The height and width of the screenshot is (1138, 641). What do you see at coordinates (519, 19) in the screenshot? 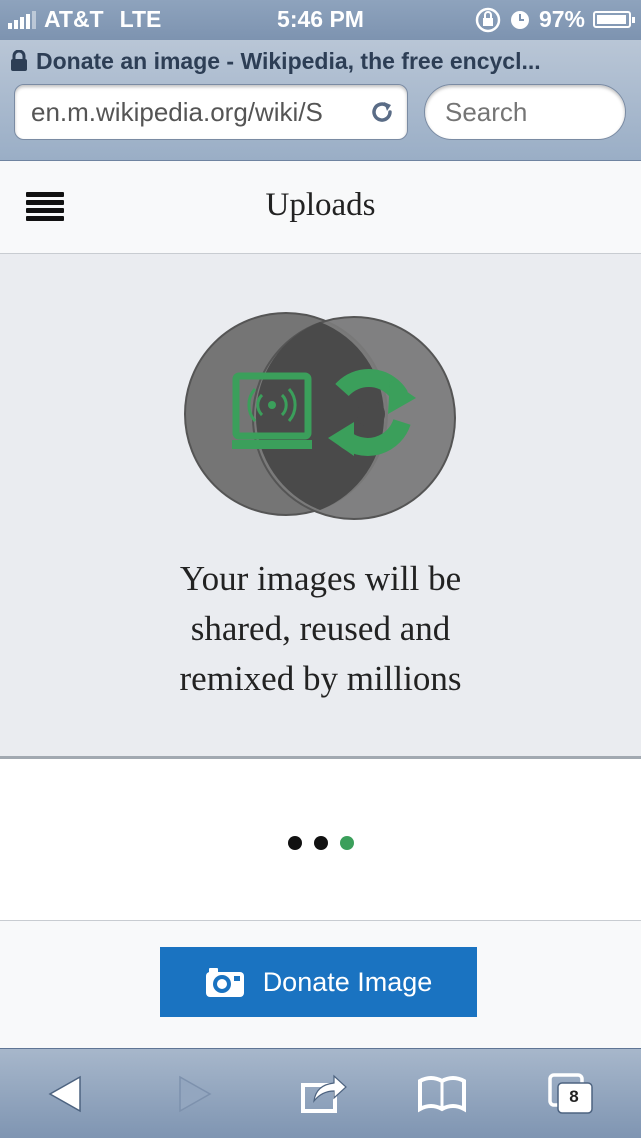
I see `alarm-icon` at bounding box center [519, 19].